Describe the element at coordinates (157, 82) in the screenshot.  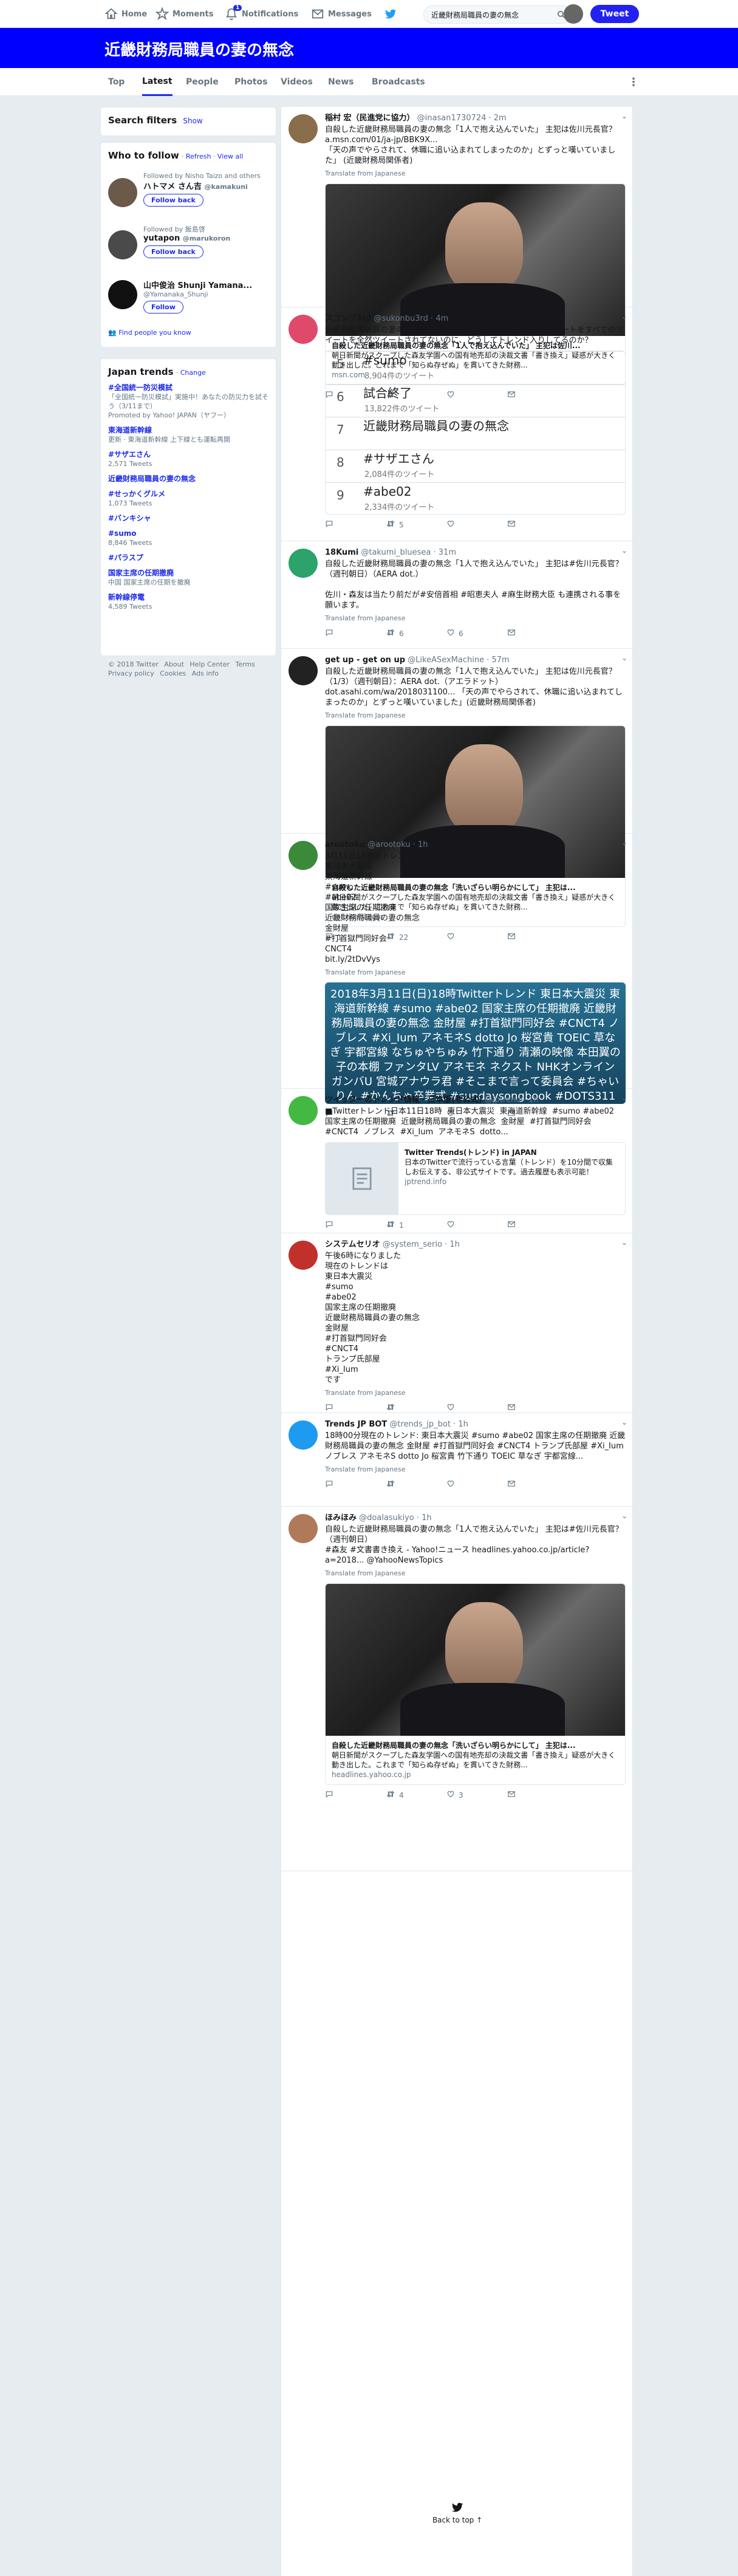
I see `tab-latest: Latest` at that location.